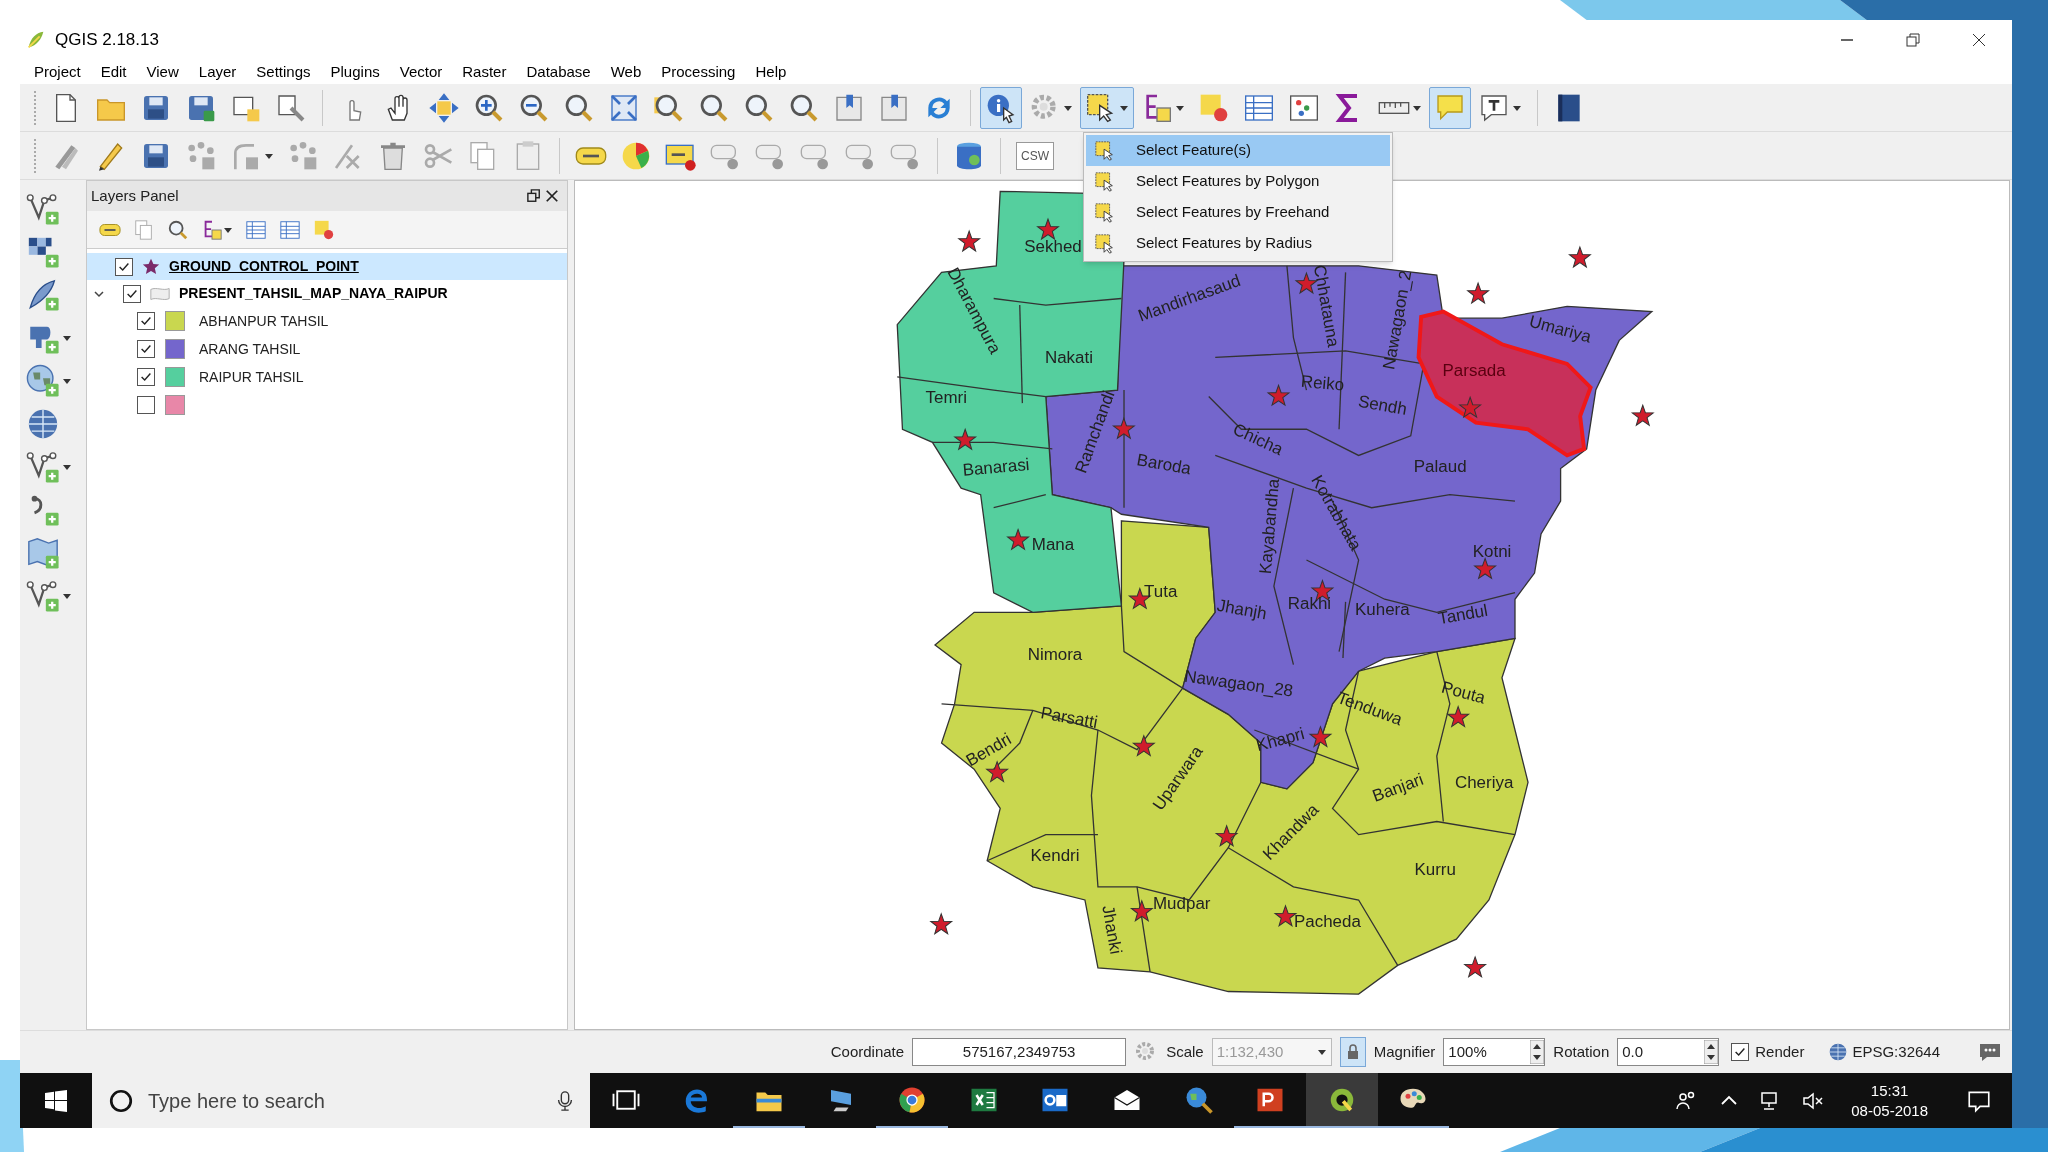 The width and height of the screenshot is (2048, 1152). What do you see at coordinates (1182, 904) in the screenshot?
I see `area-label: Mudpar` at bounding box center [1182, 904].